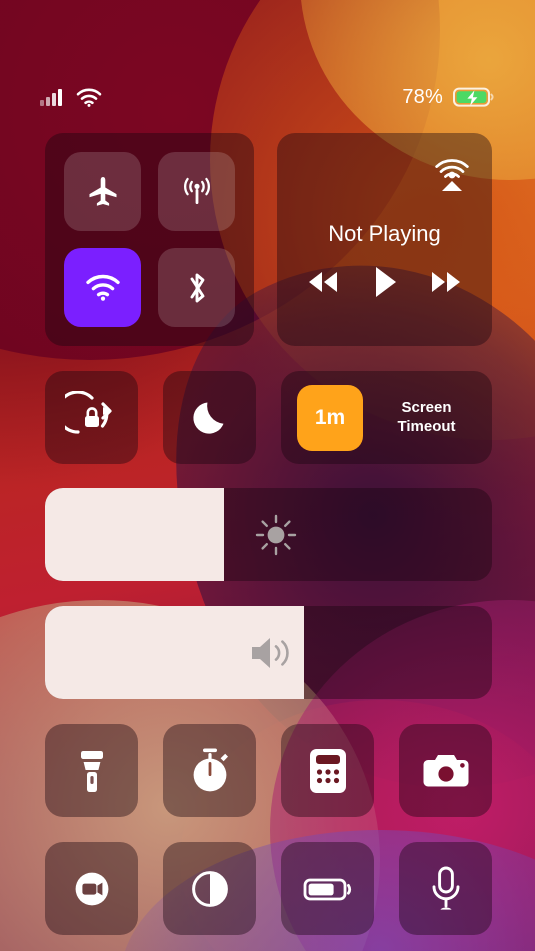 The image size is (535, 951). Describe the element at coordinates (448, 97) in the screenshot. I see `status-bar-right: 78%` at that location.